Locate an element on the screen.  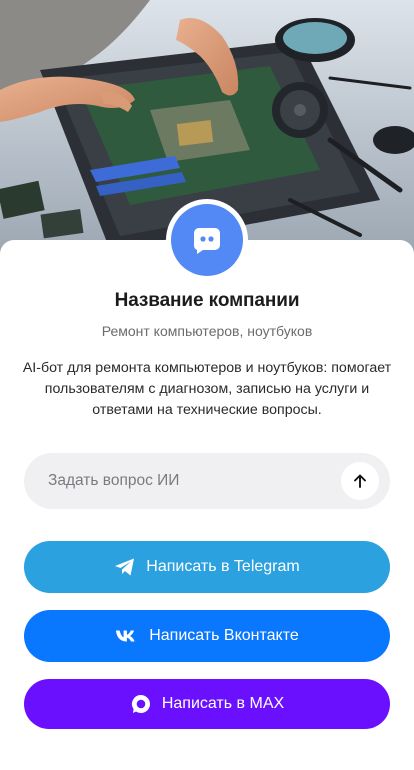
vk-button: Написать Вконтакте is located at coordinates (207, 636).